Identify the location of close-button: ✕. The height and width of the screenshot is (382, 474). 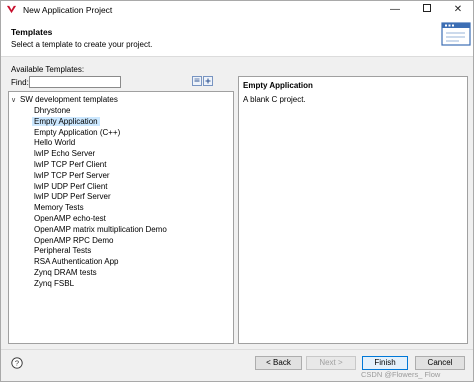
(458, 10).